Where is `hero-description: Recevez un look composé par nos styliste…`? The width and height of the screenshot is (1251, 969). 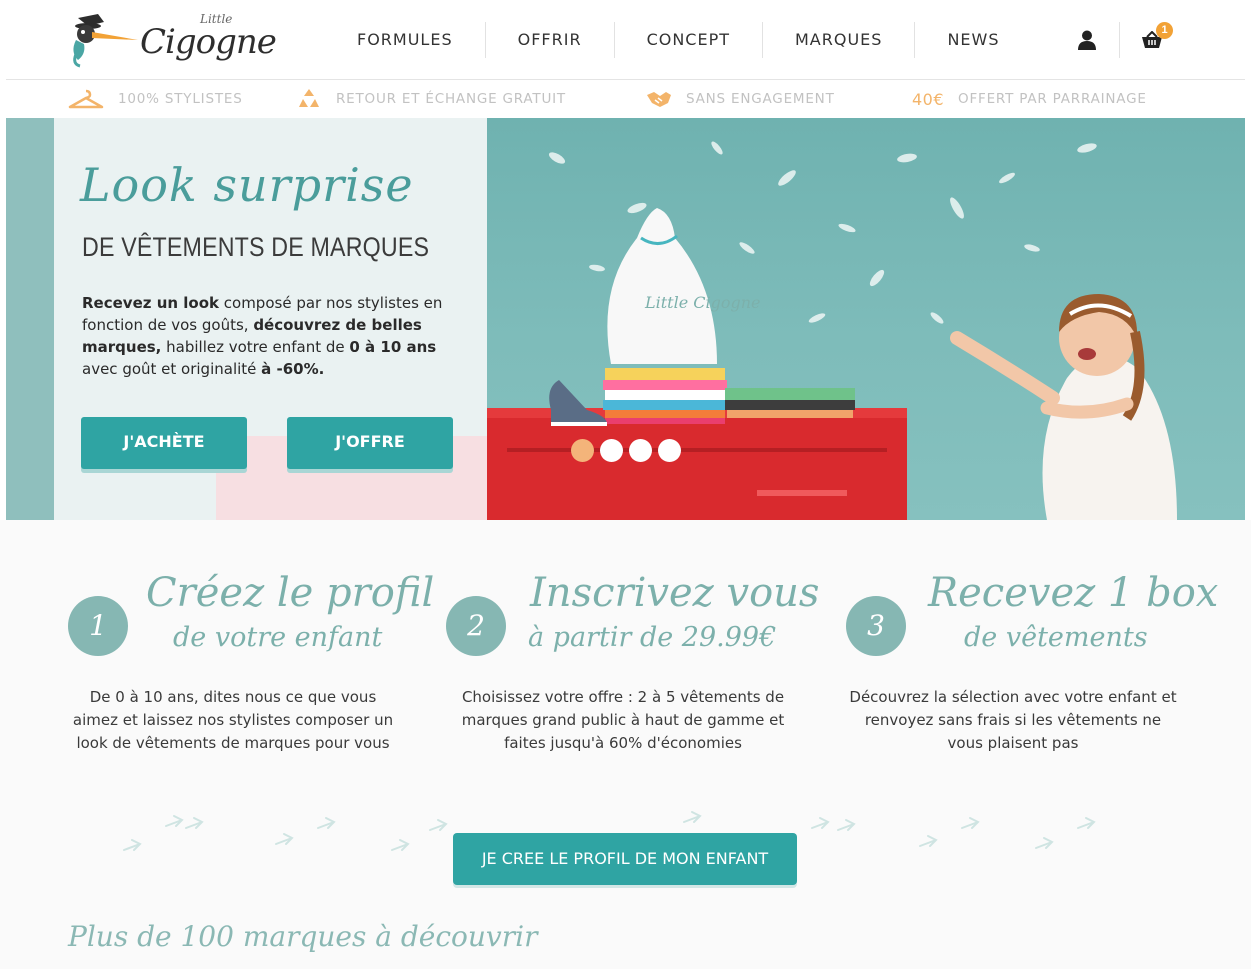 hero-description: Recevez un look composé par nos styliste… is located at coordinates (262, 336).